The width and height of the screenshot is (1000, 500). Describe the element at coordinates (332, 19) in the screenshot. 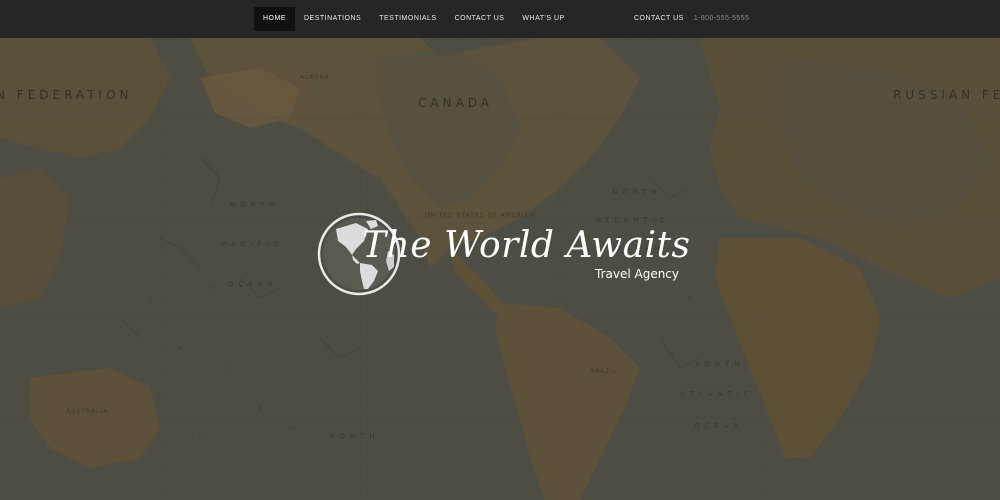

I see `nav-item-destinations: DESTINATIONS` at that location.